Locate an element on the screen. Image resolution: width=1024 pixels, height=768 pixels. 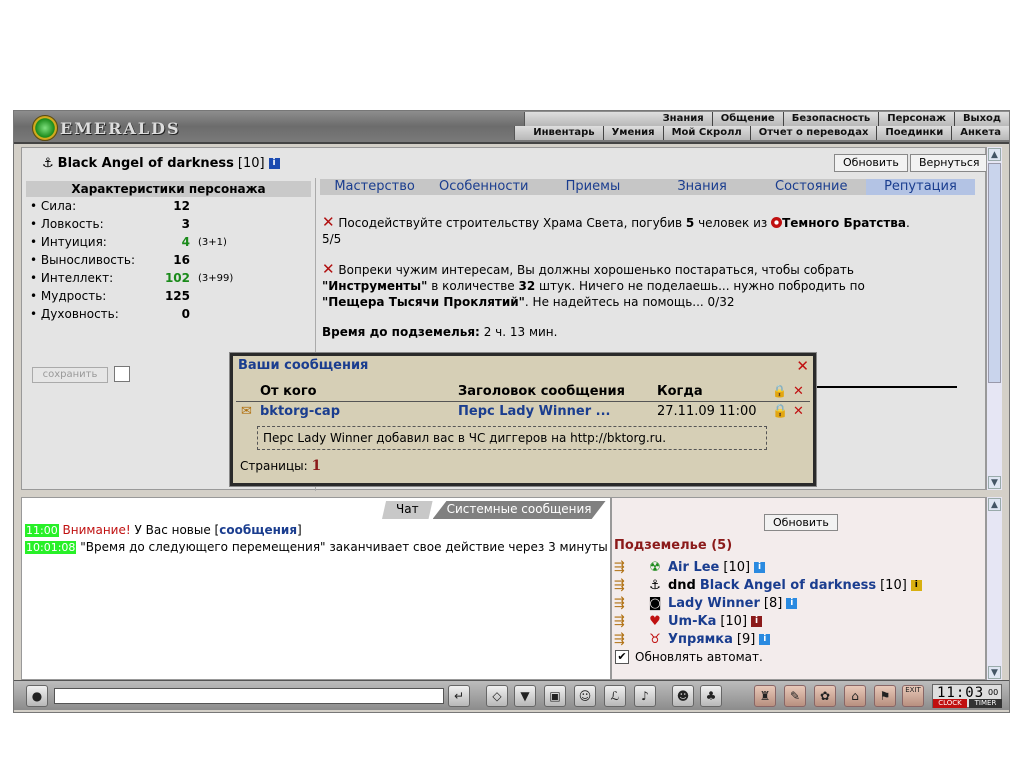
lock-icon: 🔒 is located at coordinates (780, 411).